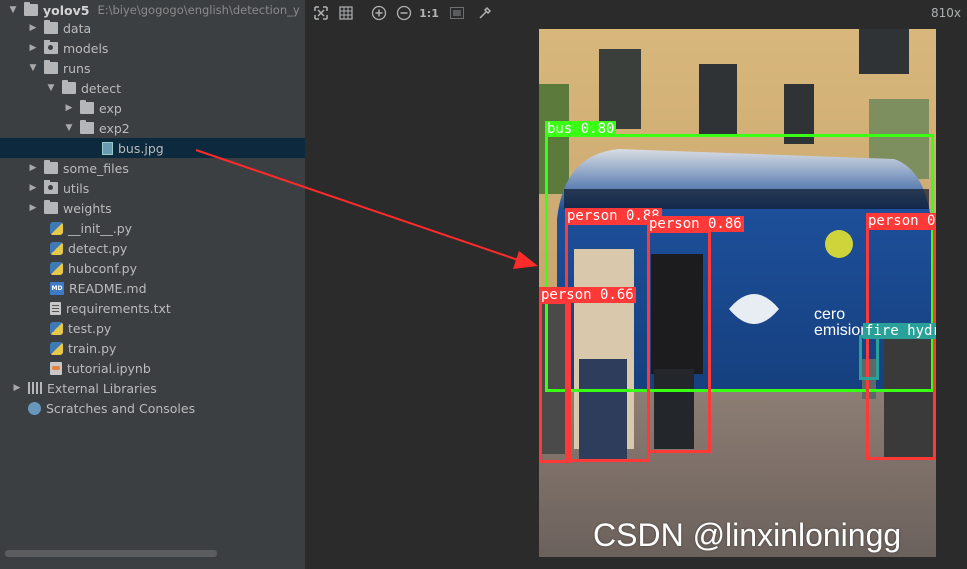  Describe the element at coordinates (366, 209) in the screenshot. I see `annotation-arrow` at that location.